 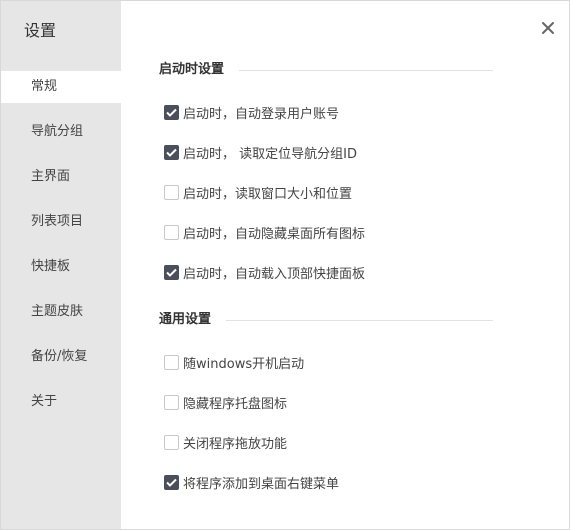 I want to click on close-icon, so click(x=548, y=28).